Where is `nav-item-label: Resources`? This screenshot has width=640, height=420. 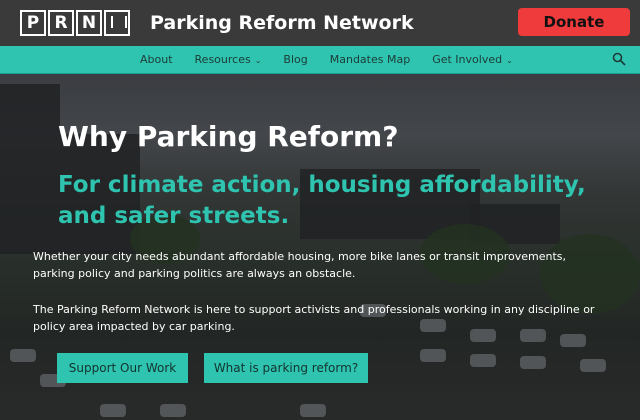
nav-item-label: Resources is located at coordinates (222, 59).